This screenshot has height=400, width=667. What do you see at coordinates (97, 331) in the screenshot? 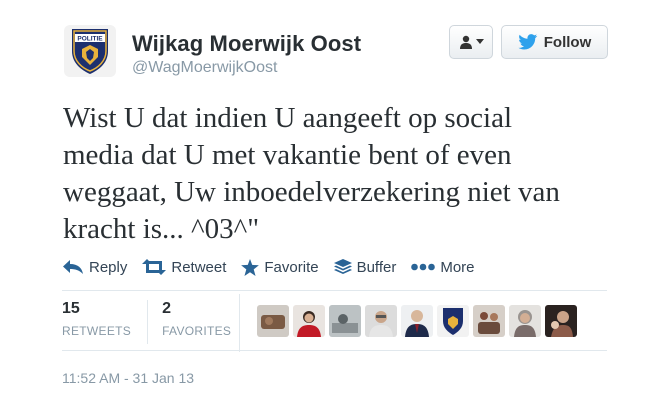
I see `retweets-label: RETWEETS` at bounding box center [97, 331].